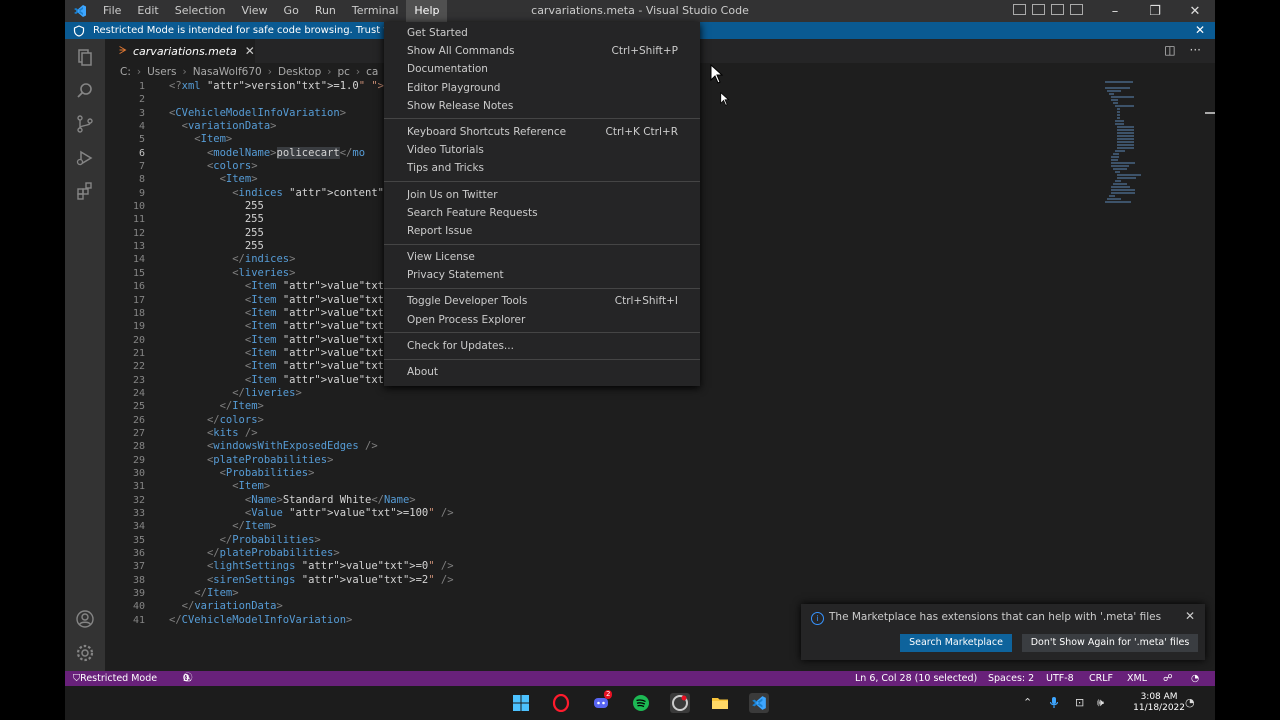  I want to click on minimap, so click(1135, 141).